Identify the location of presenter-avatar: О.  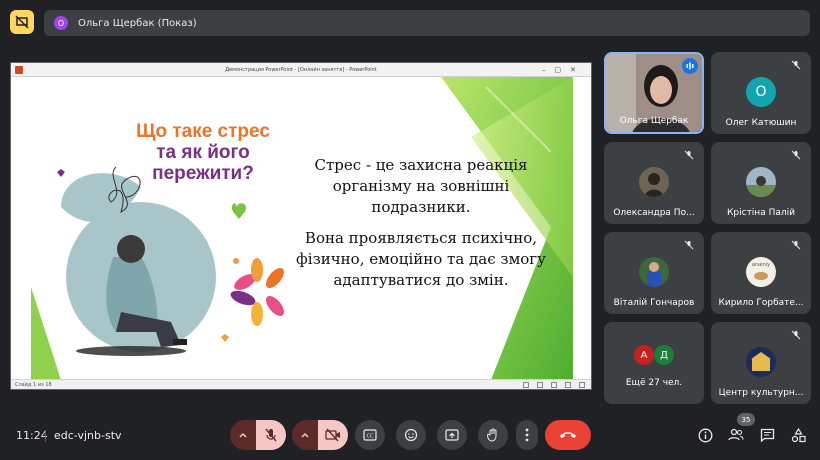
(61, 23).